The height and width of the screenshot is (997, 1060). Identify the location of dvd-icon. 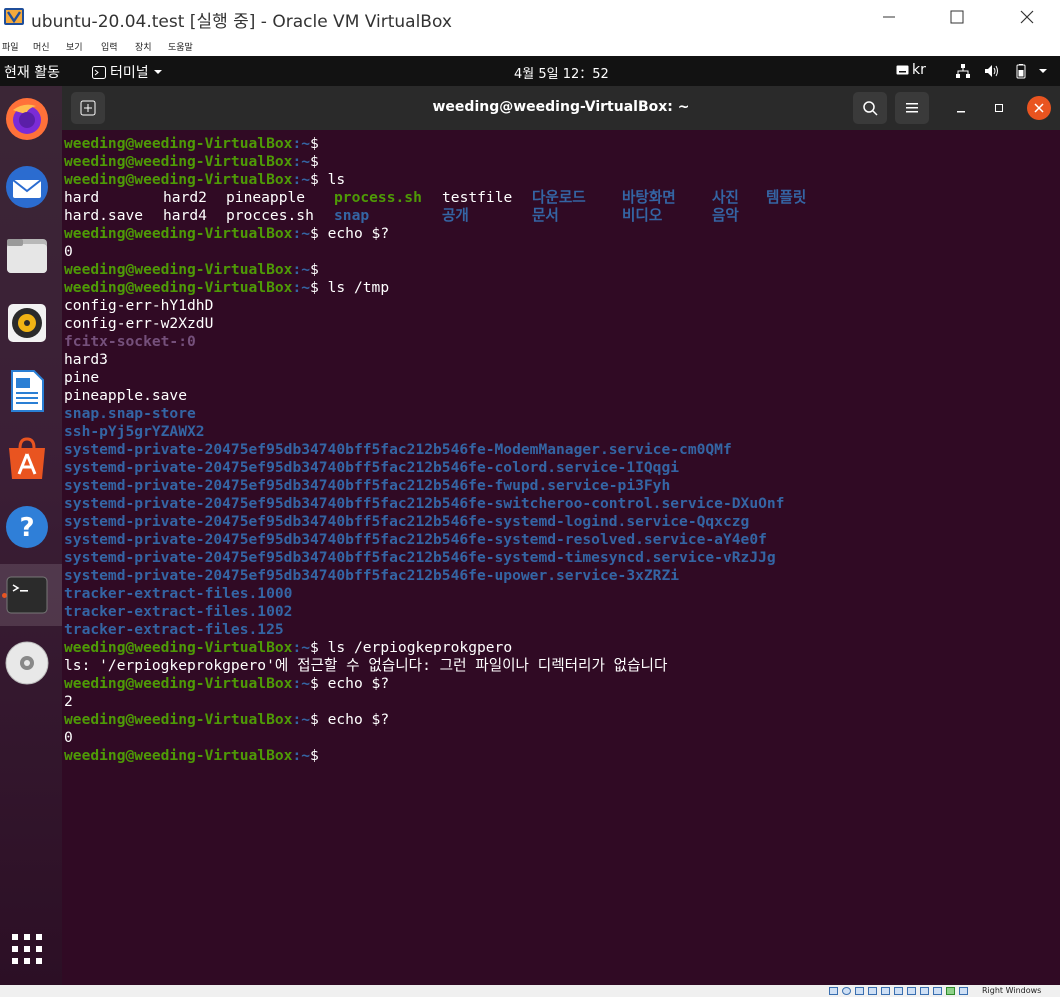
(27, 663).